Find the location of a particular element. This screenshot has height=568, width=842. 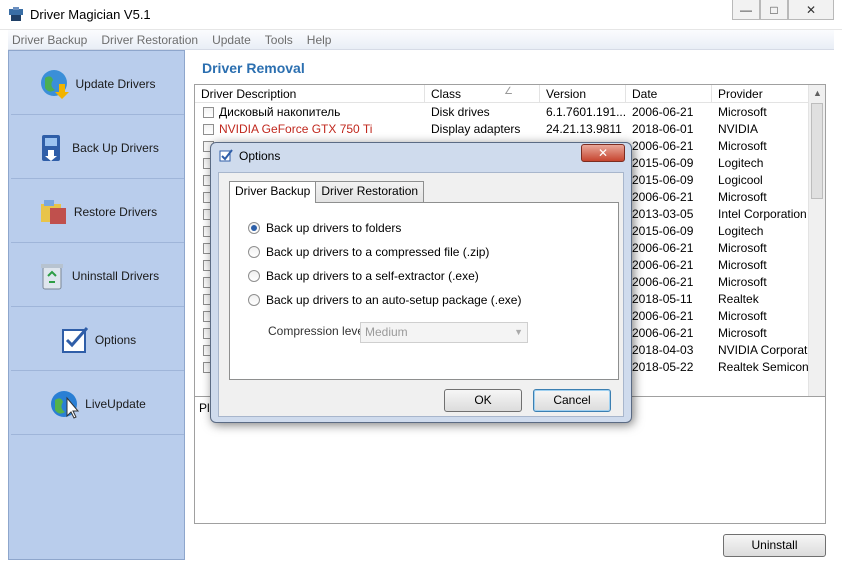

options-icon is located at coordinates (74, 339).